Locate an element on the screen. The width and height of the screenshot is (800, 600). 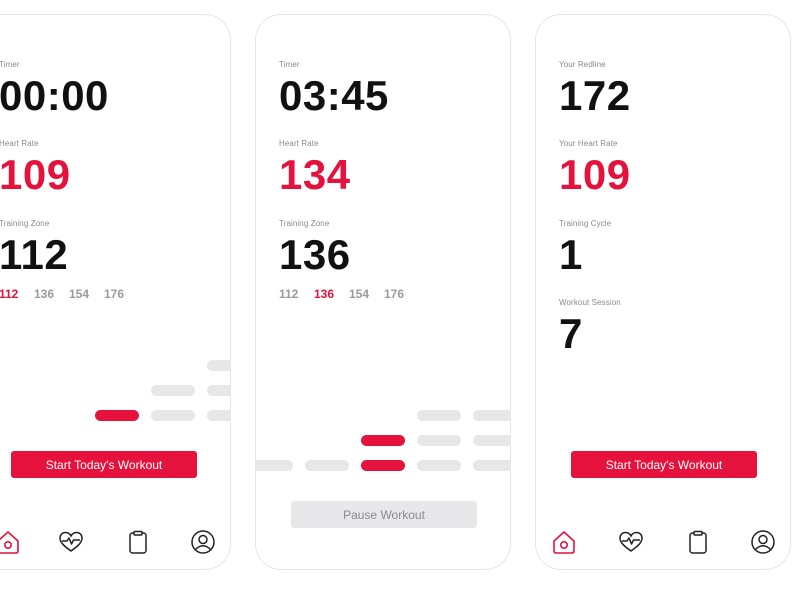
heart-rate-stat: Heart Rate 134 is located at coordinates (315, 167).